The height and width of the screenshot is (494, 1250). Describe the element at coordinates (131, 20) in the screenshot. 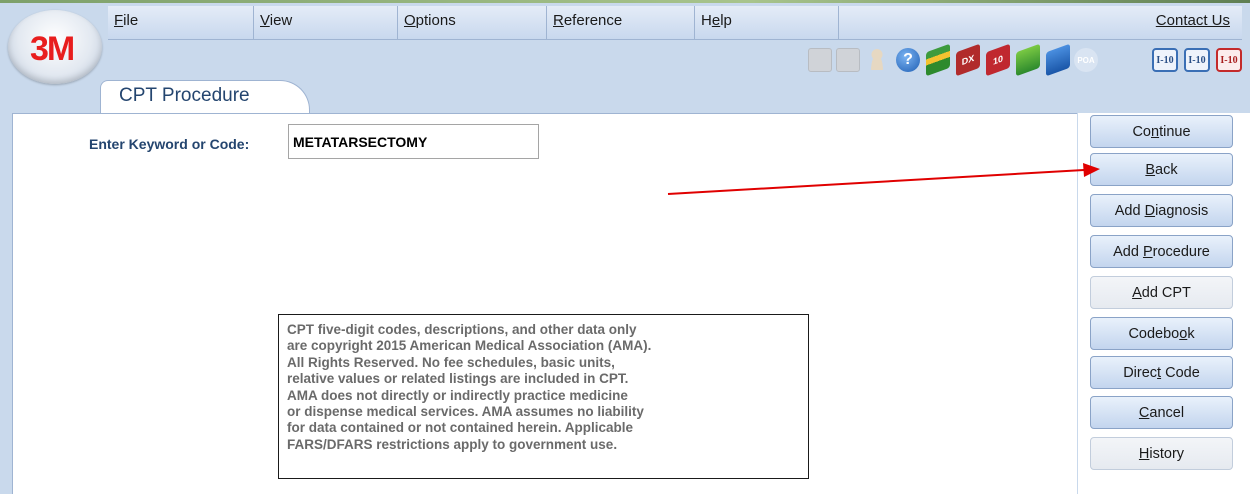

I see `menu-file-label: ile` at that location.